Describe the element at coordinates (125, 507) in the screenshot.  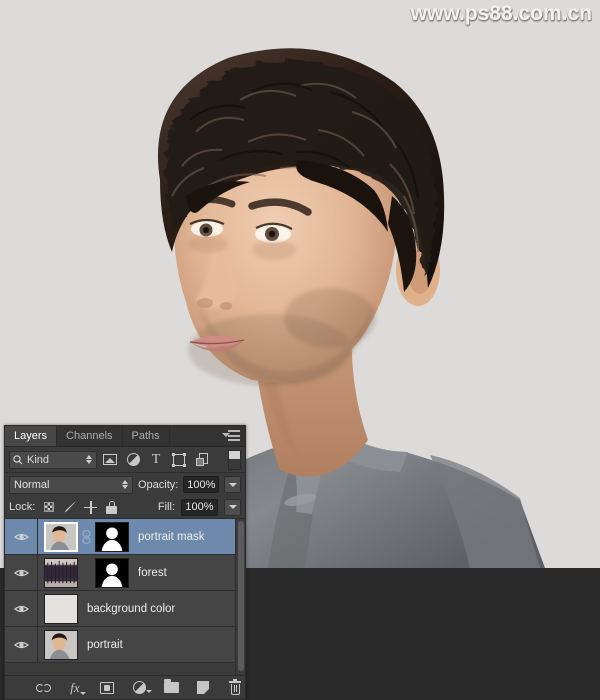
I see `lock-row: Lock: Fill: 100%` at that location.